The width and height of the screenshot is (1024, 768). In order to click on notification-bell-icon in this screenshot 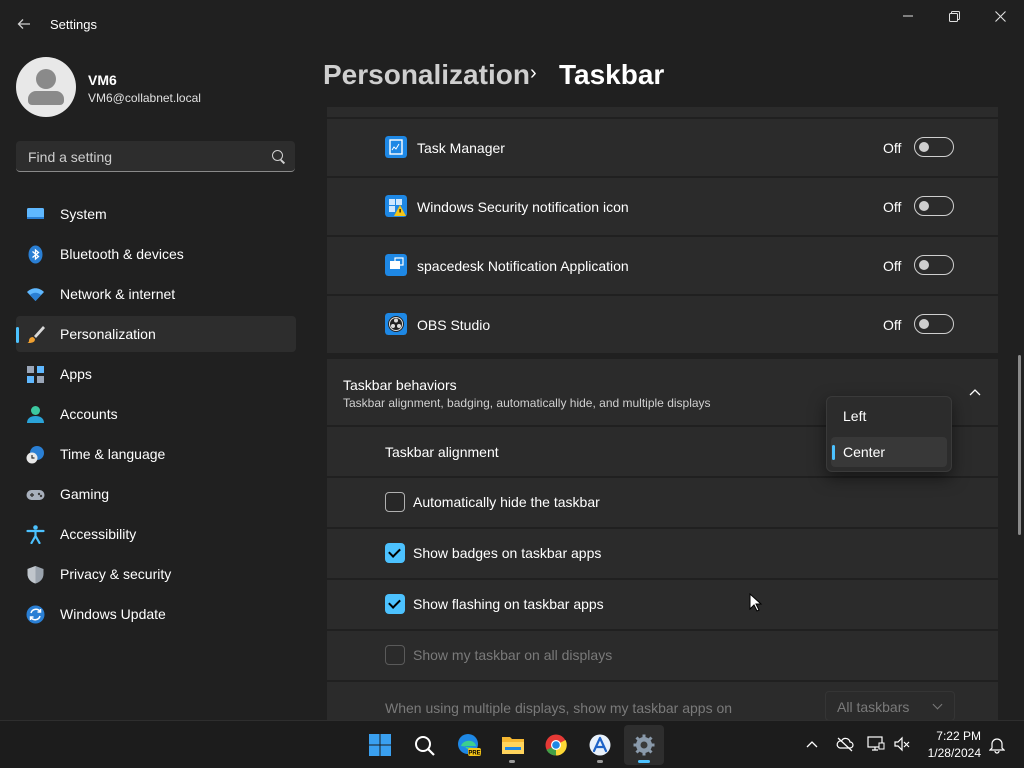, I will do `click(997, 745)`.